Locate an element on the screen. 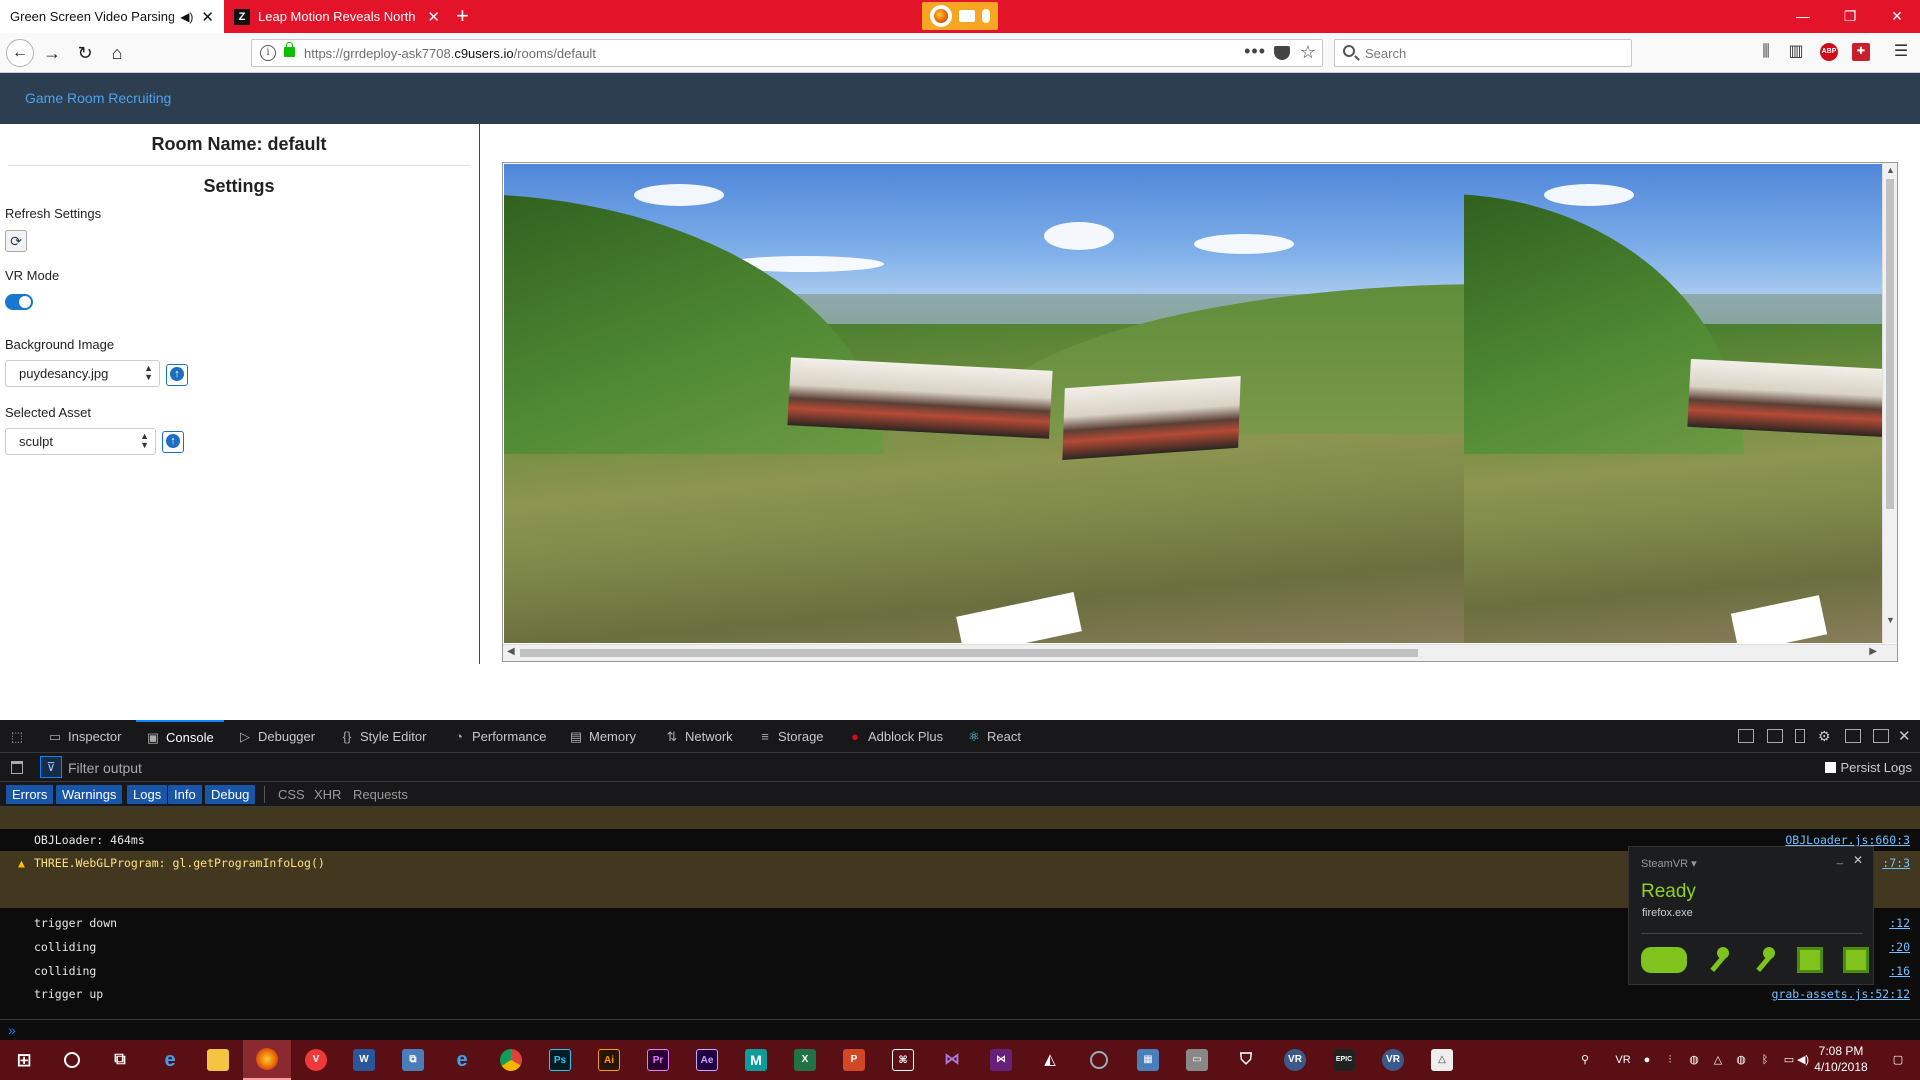 The width and height of the screenshot is (1920, 1080). clock: 7:08 PM 4/10/2018 is located at coordinates (1841, 1059).